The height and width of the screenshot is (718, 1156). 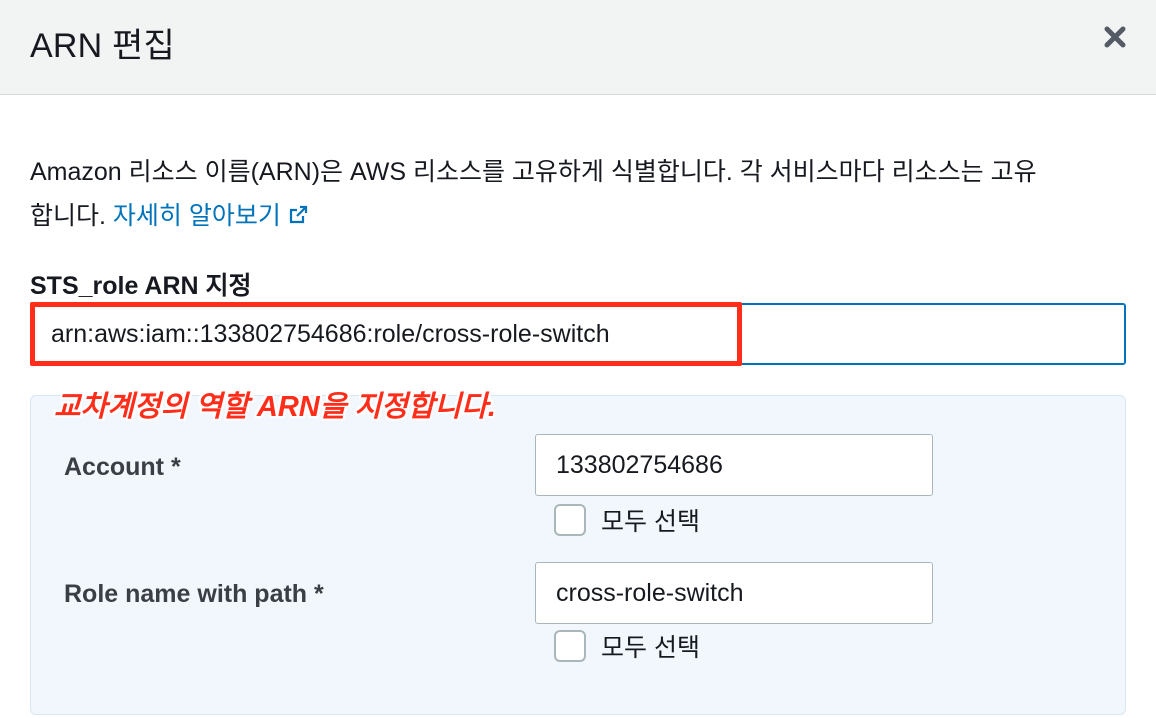 What do you see at coordinates (734, 465) in the screenshot?
I see `account-input` at bounding box center [734, 465].